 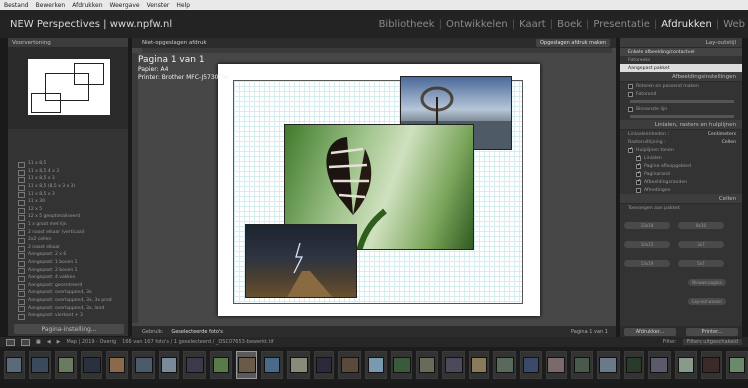 I want to click on template-item: Aangepast: 1 boven 1, so click(x=68, y=263).